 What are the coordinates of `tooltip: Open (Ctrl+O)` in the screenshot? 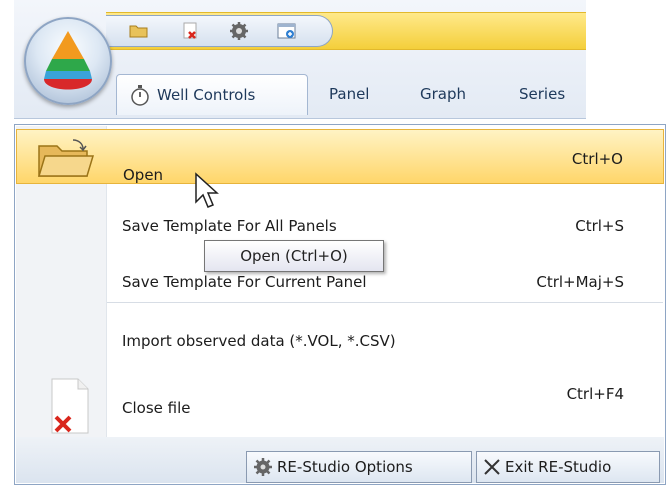 It's located at (294, 256).